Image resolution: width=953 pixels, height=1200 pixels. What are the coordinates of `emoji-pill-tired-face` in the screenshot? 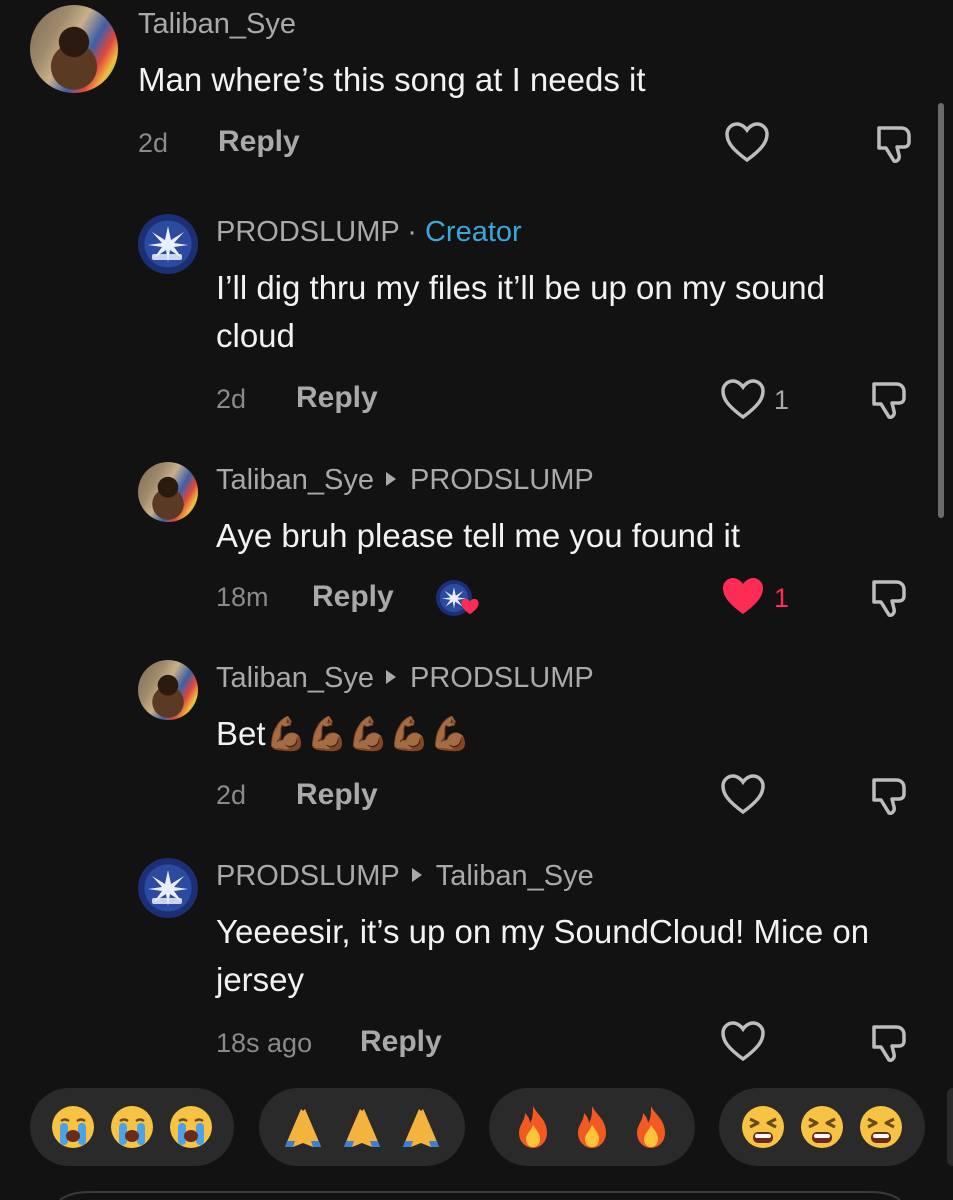 It's located at (822, 1127).